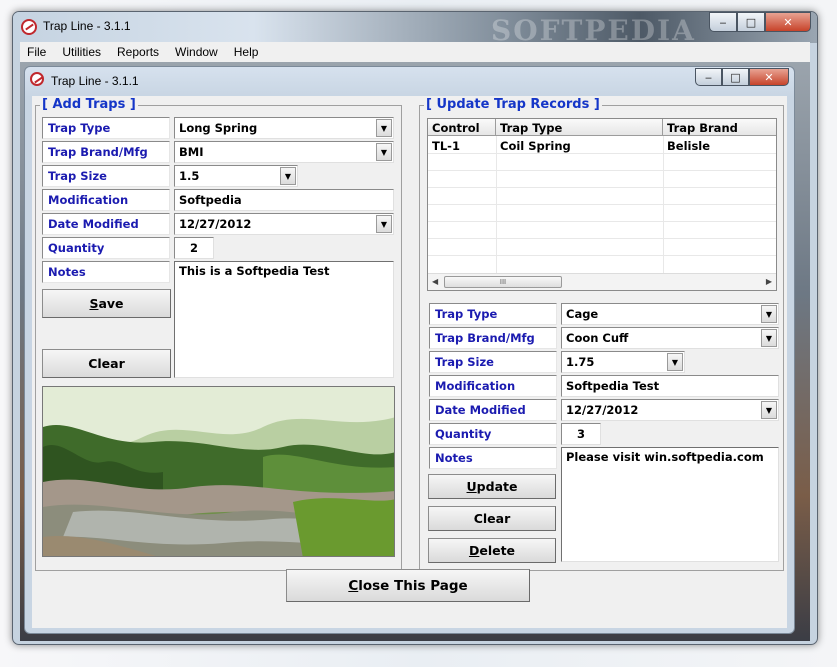 The height and width of the screenshot is (667, 837). Describe the element at coordinates (284, 200) in the screenshot. I see `add-modification-field: Softpedia` at that location.